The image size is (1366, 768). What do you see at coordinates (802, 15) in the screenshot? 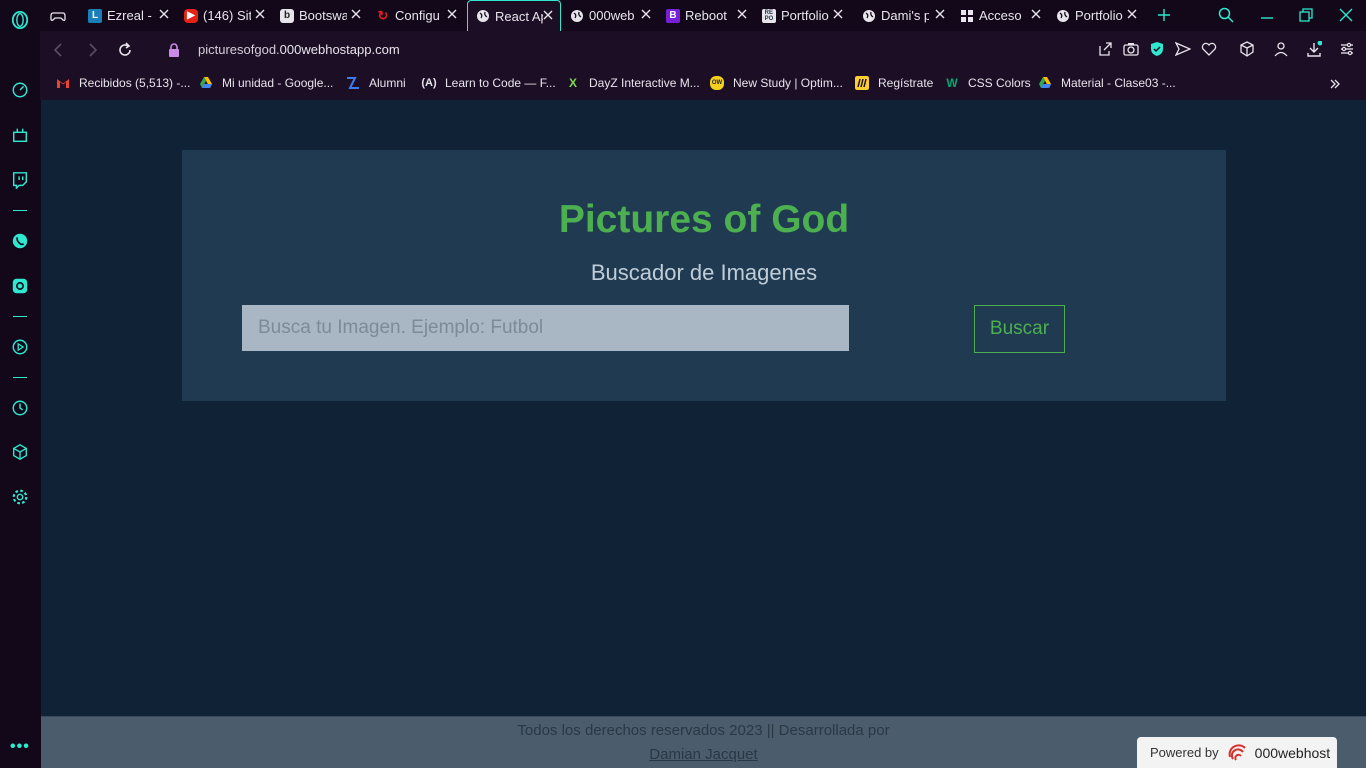
I see `tab-portfolio: RE PO Portfolio` at bounding box center [802, 15].